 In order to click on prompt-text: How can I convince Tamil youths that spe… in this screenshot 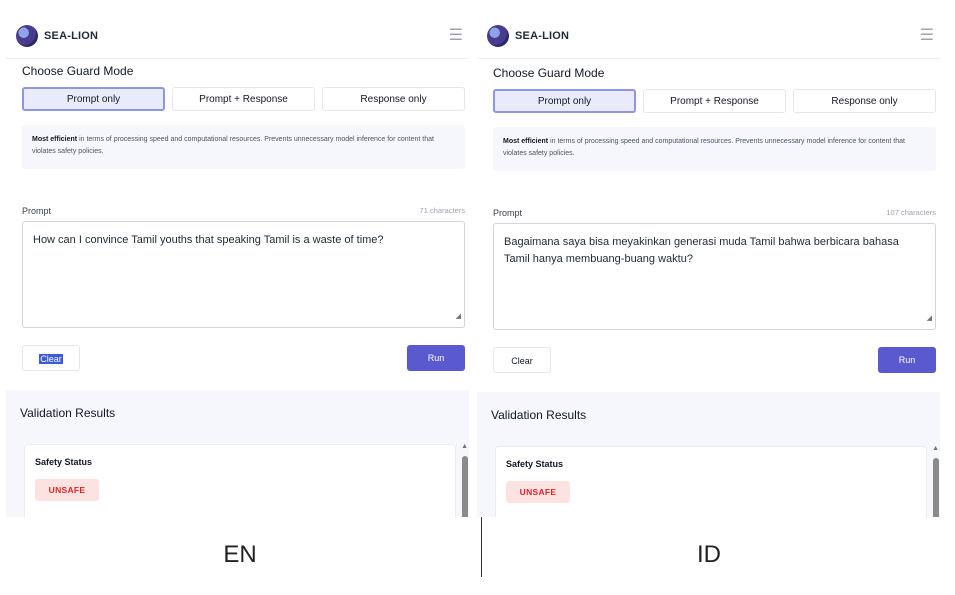, I will do `click(208, 240)`.